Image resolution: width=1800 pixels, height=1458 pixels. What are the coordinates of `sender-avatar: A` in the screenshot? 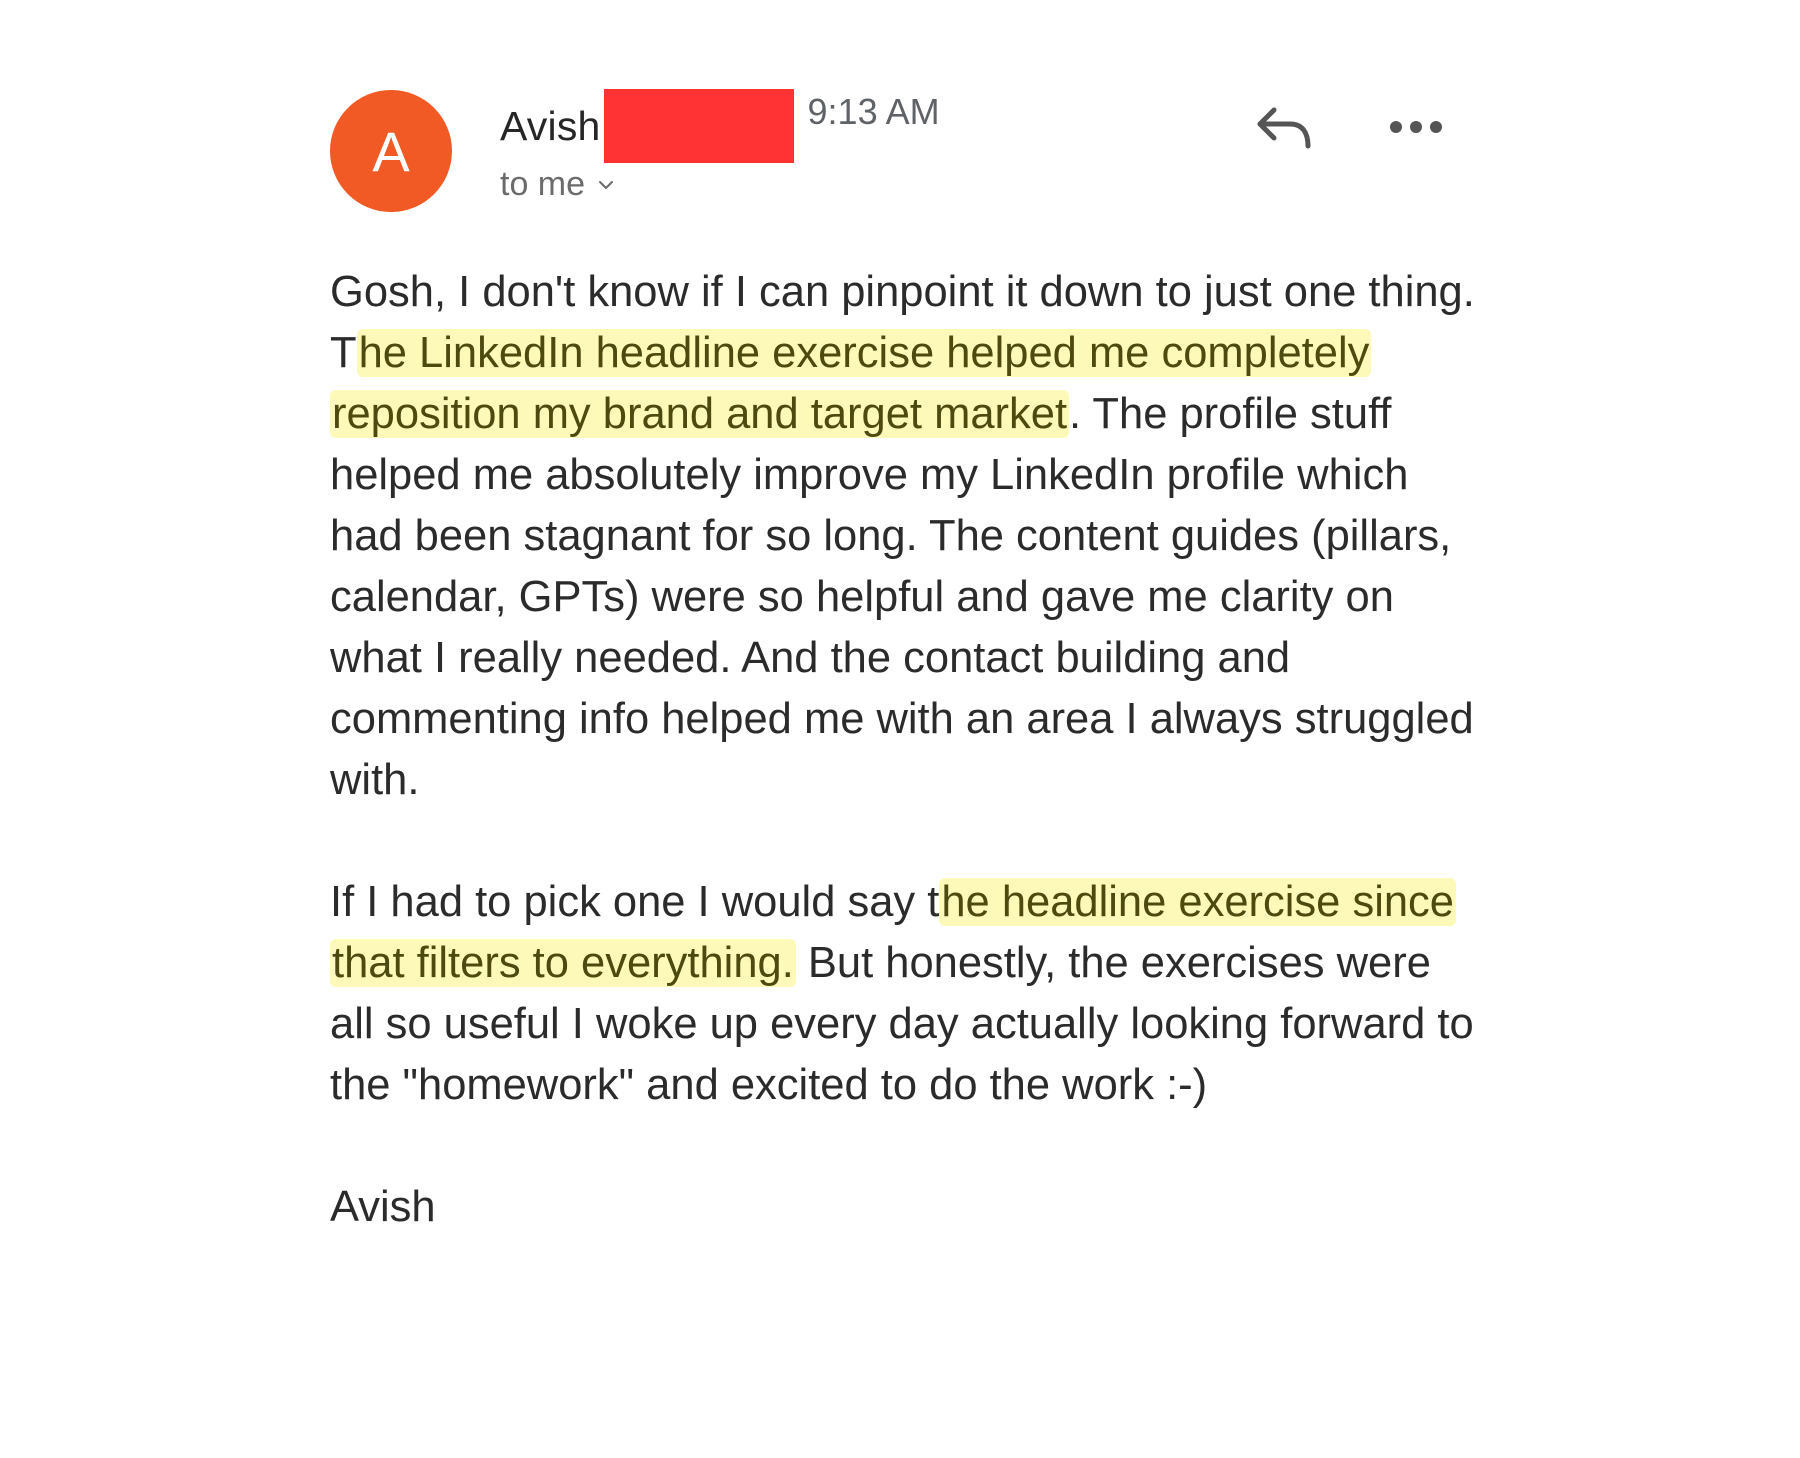 It's located at (391, 151).